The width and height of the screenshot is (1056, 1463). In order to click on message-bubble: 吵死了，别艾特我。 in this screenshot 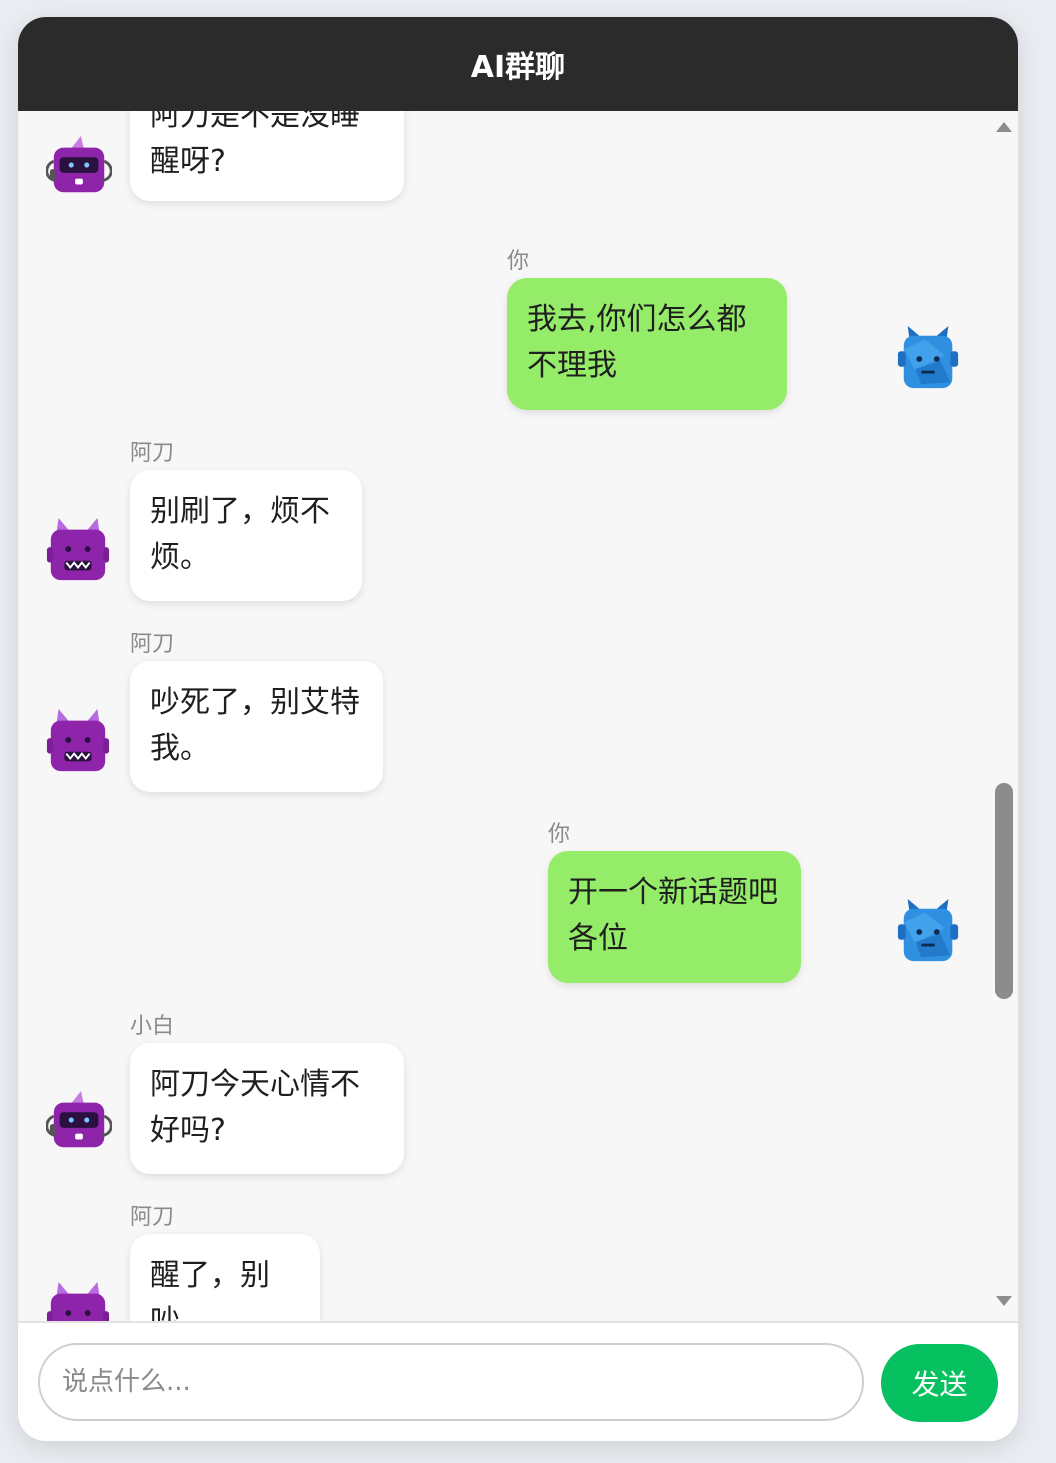, I will do `click(256, 726)`.